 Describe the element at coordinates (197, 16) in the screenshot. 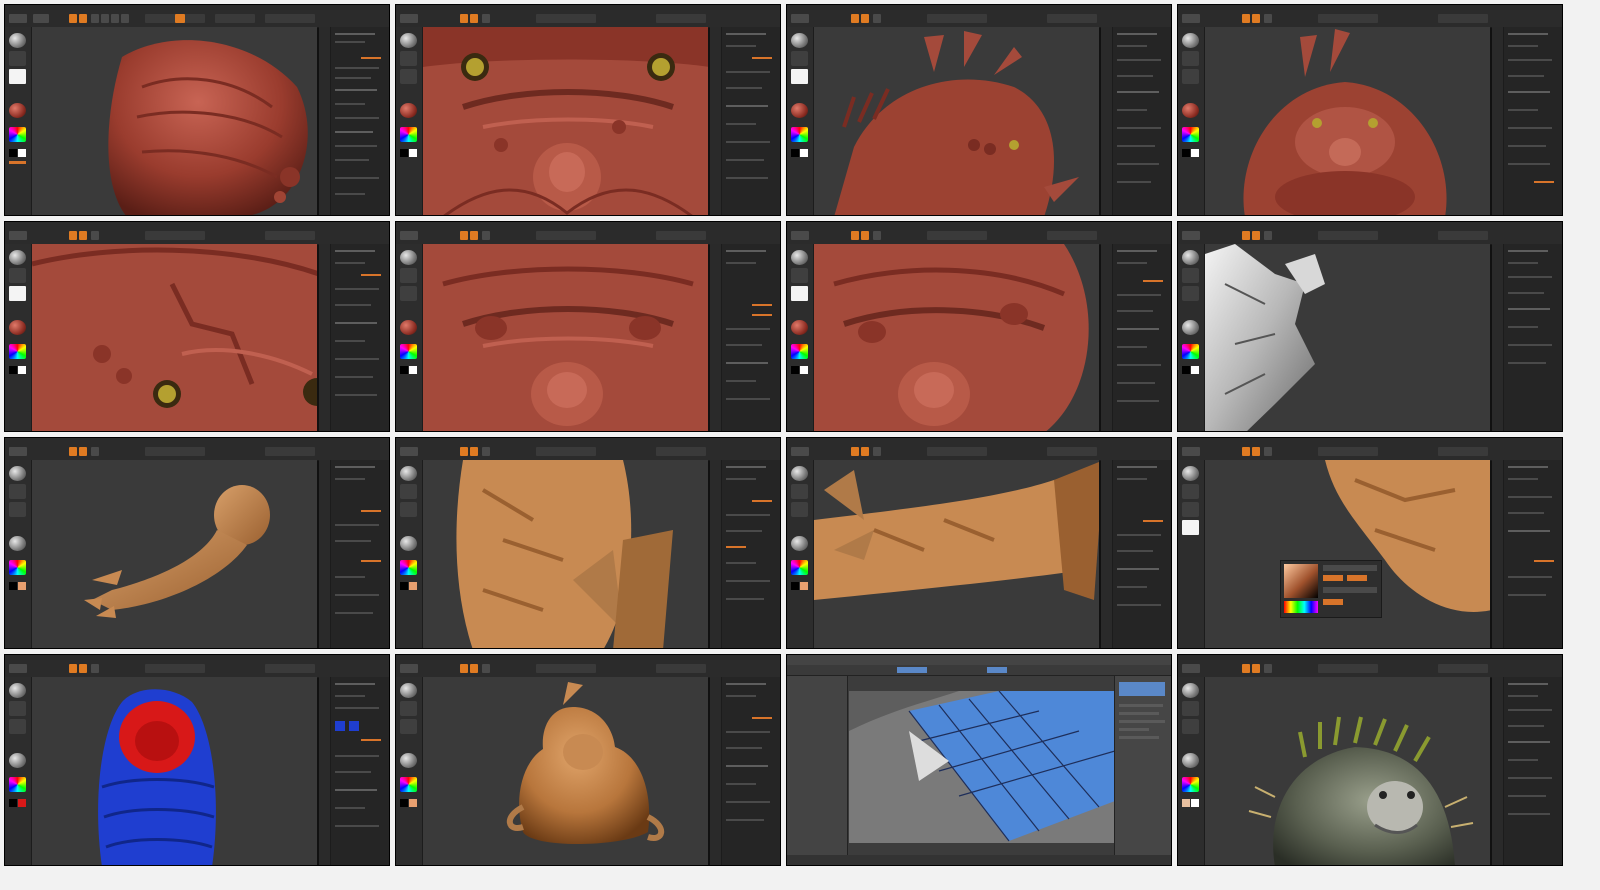

I see `top-toolbar` at that location.